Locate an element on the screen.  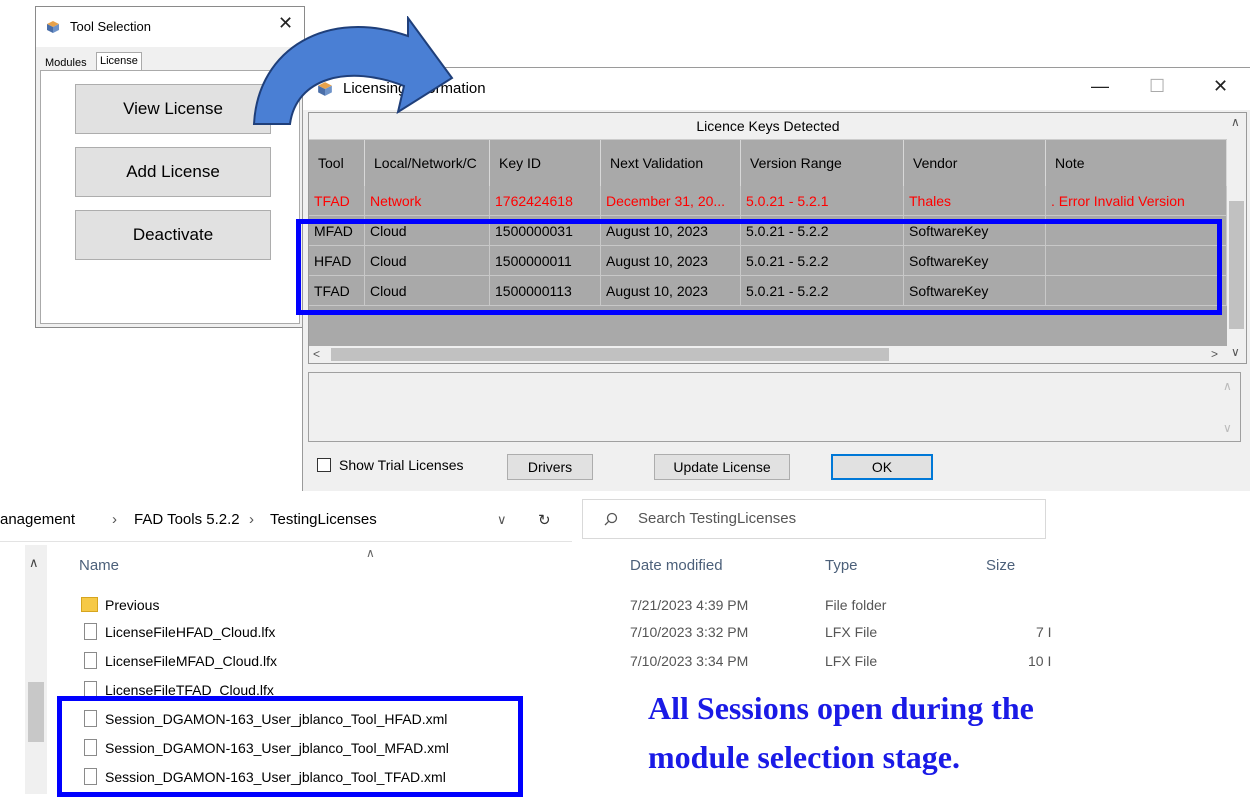
cell-tool: HFAD is located at coordinates (337, 261).